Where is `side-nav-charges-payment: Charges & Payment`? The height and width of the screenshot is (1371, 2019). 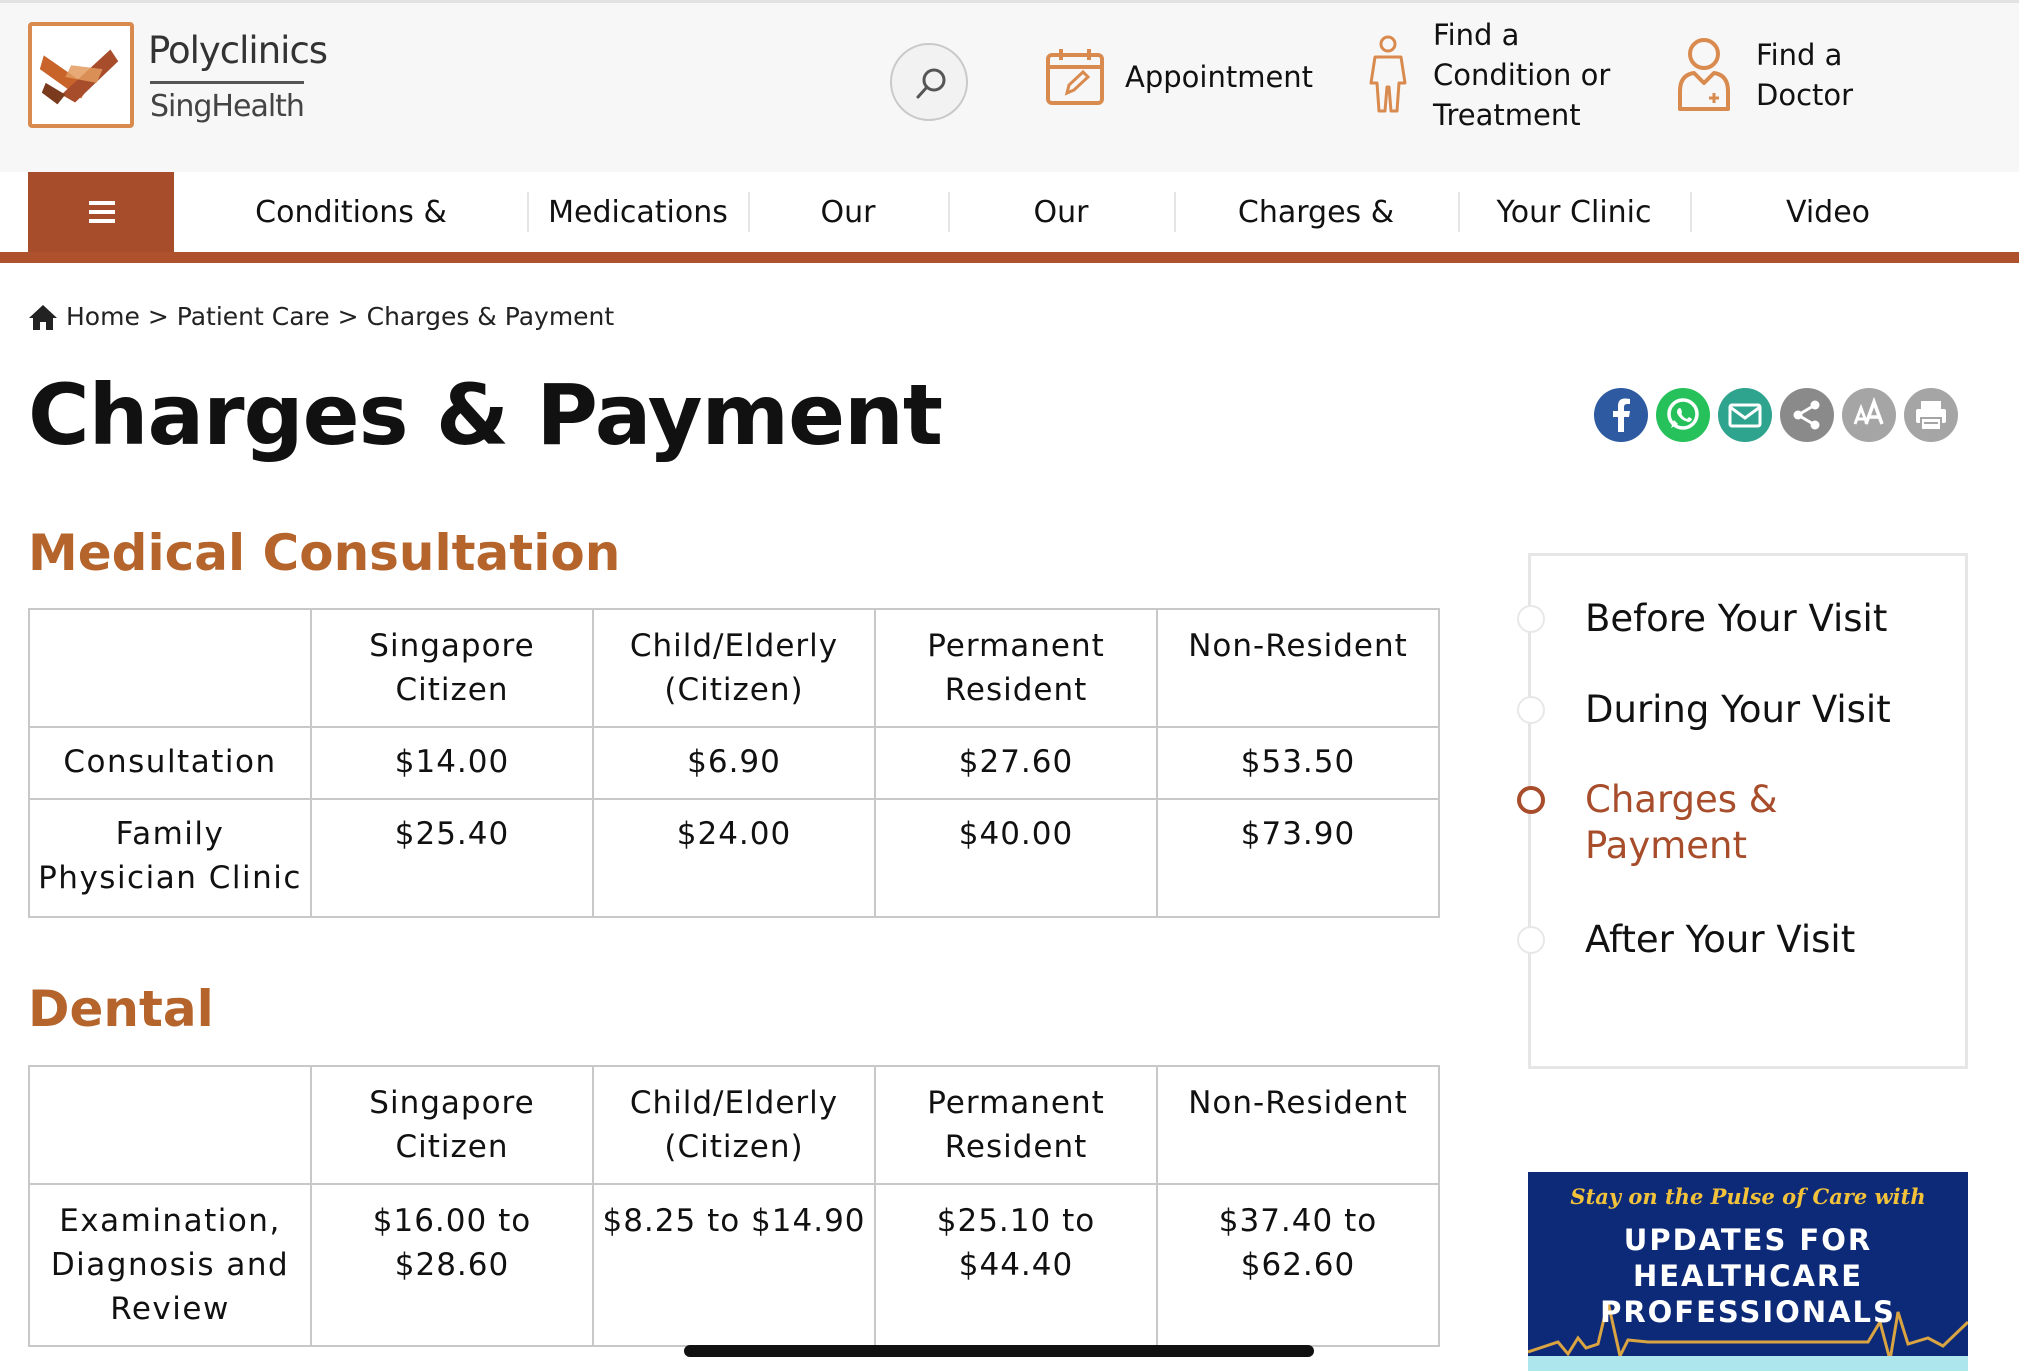
side-nav-charges-payment: Charges & Payment is located at coordinates (1695, 823).